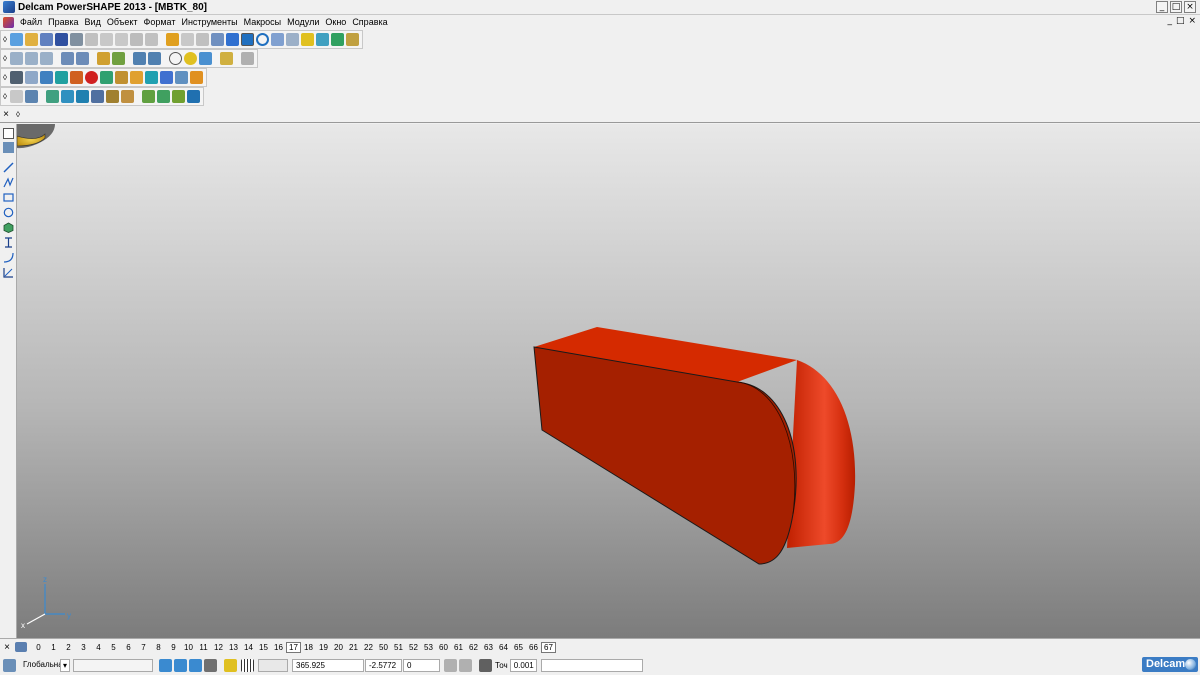 The image size is (1200, 675). Describe the element at coordinates (277, 39) in the screenshot. I see `curve-select-icon` at that location.